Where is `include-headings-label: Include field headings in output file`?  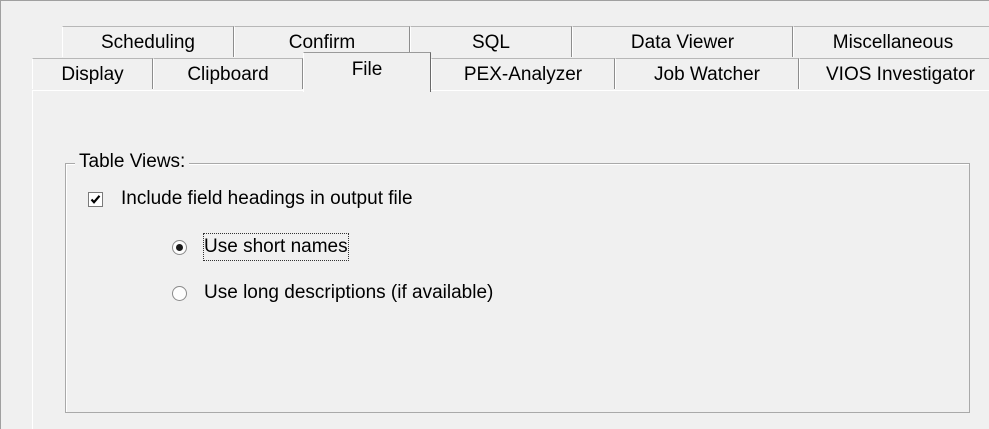 include-headings-label: Include field headings in output file is located at coordinates (267, 198).